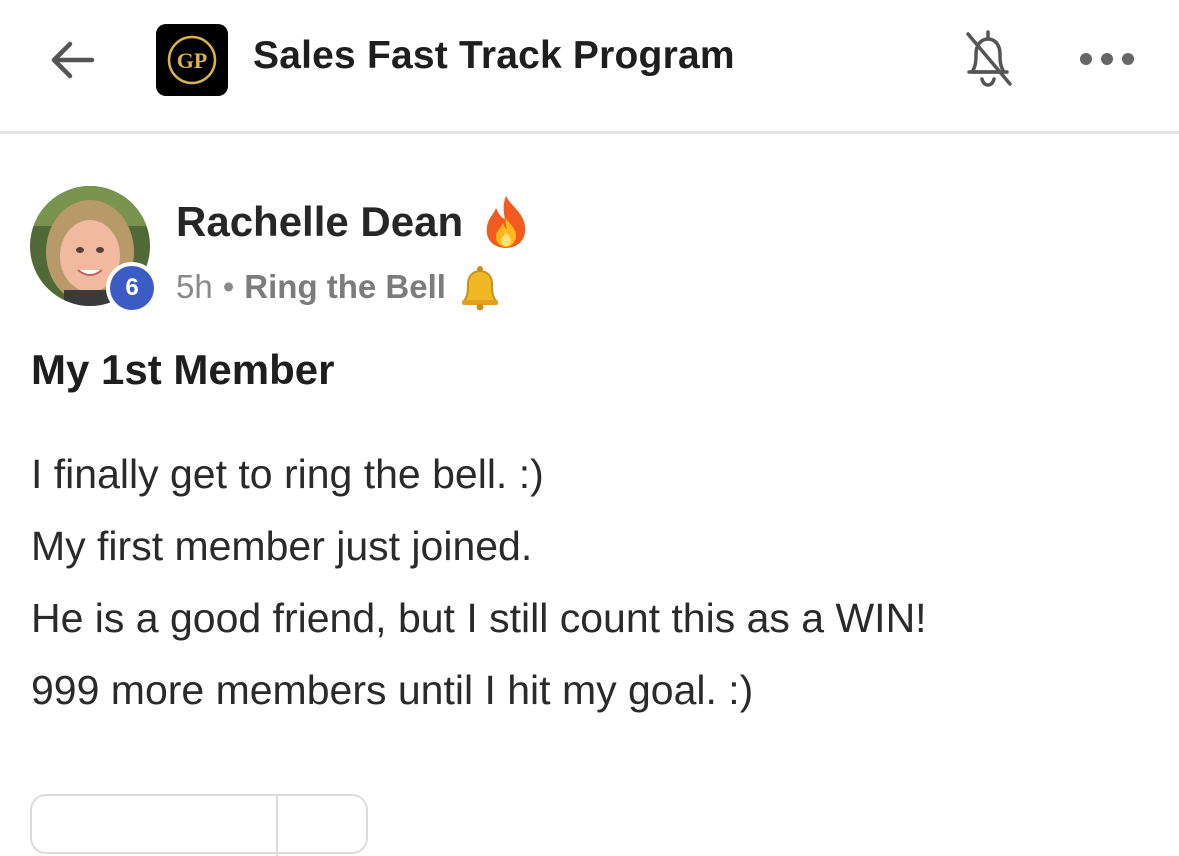 The width and height of the screenshot is (1179, 856). I want to click on post-actions-bar, so click(199, 825).